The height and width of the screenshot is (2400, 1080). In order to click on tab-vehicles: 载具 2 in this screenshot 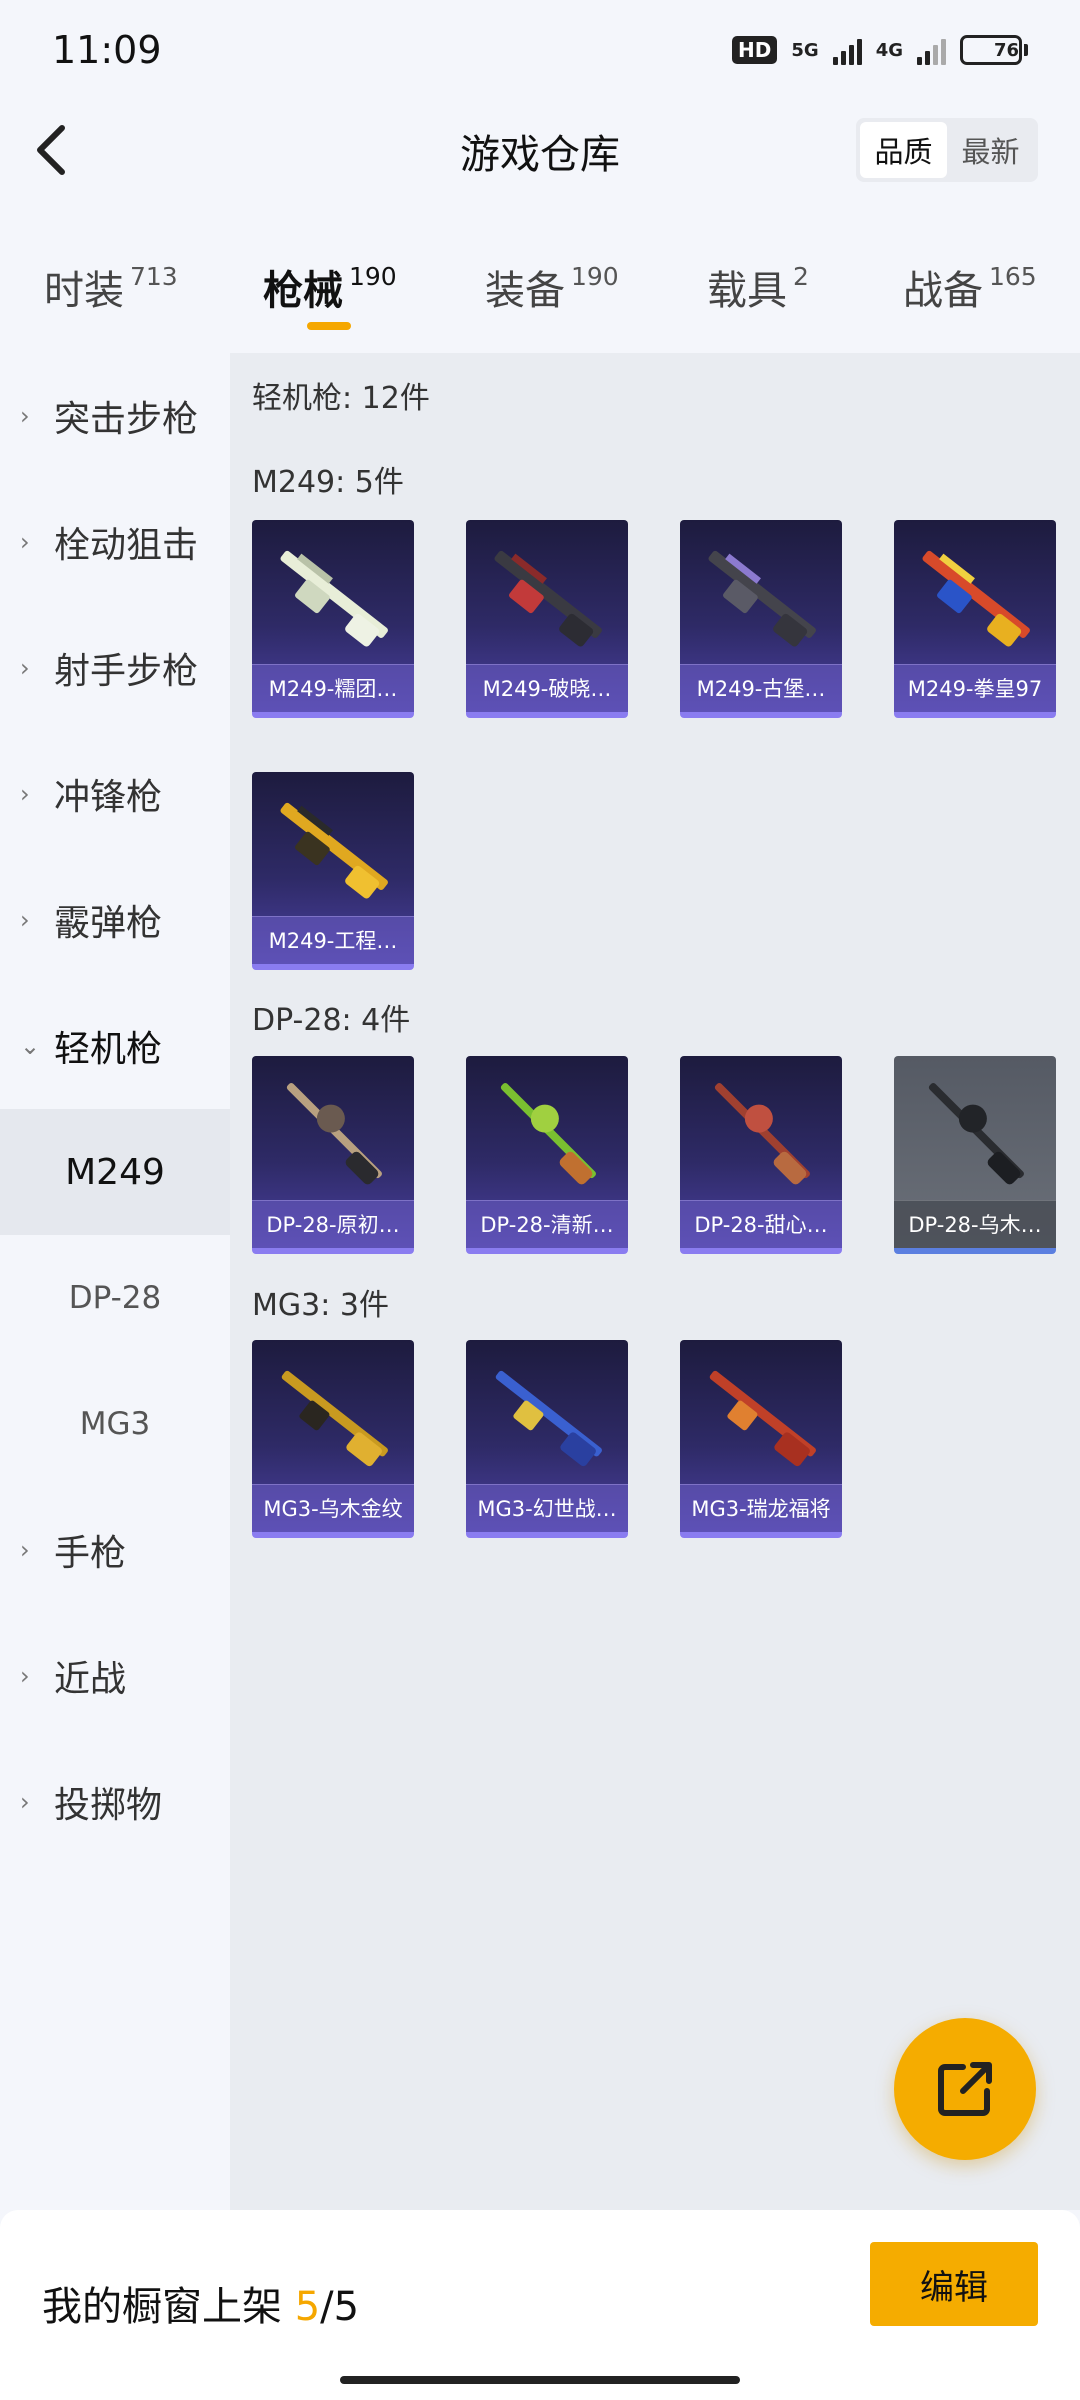, I will do `click(758, 287)`.